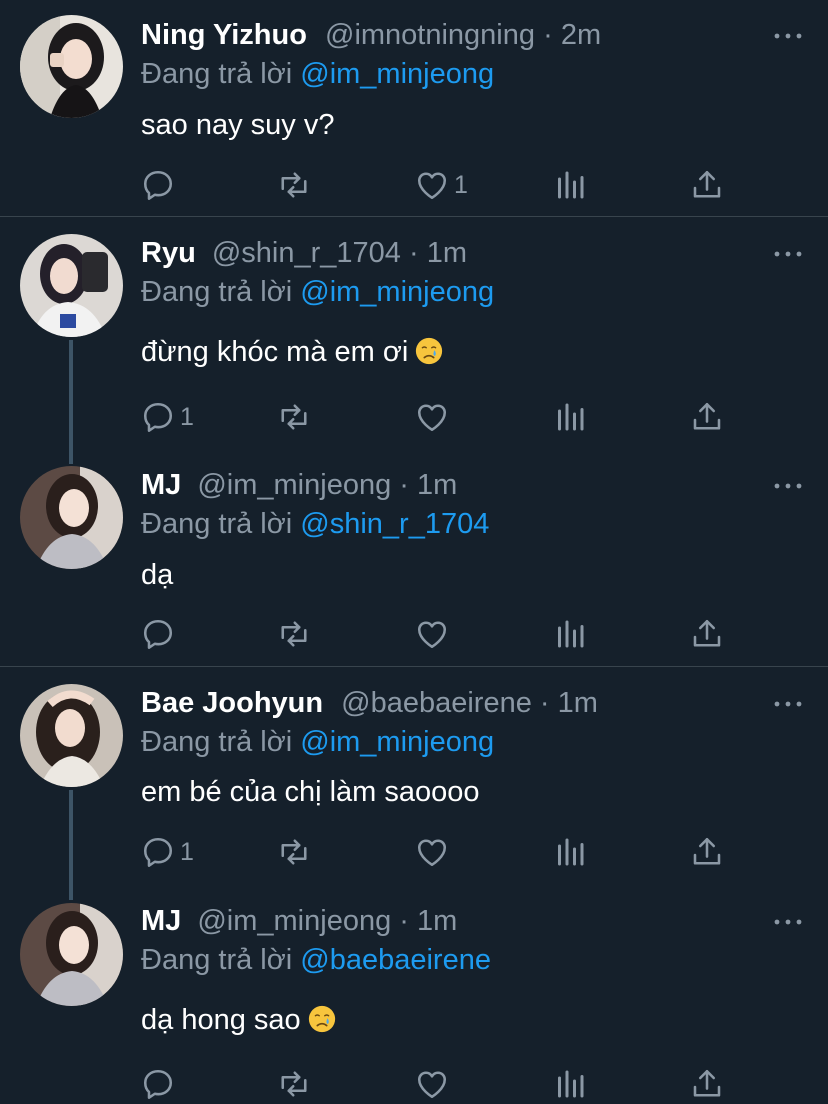 The width and height of the screenshot is (828, 1104). I want to click on user-handle: @baebaeirene, so click(436, 703).